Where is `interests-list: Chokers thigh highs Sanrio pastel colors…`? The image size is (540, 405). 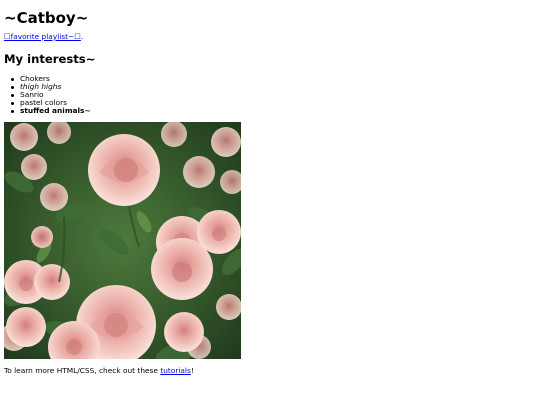
interests-list: Chokers thigh highs Sanrio pastel colors… is located at coordinates (47, 95).